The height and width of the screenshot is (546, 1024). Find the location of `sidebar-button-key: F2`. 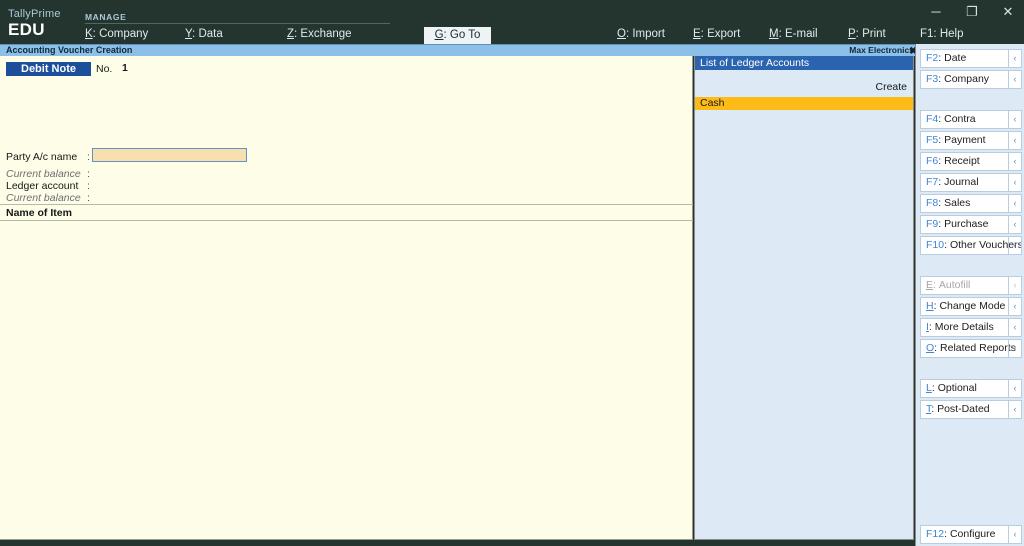

sidebar-button-key: F2 is located at coordinates (932, 58).